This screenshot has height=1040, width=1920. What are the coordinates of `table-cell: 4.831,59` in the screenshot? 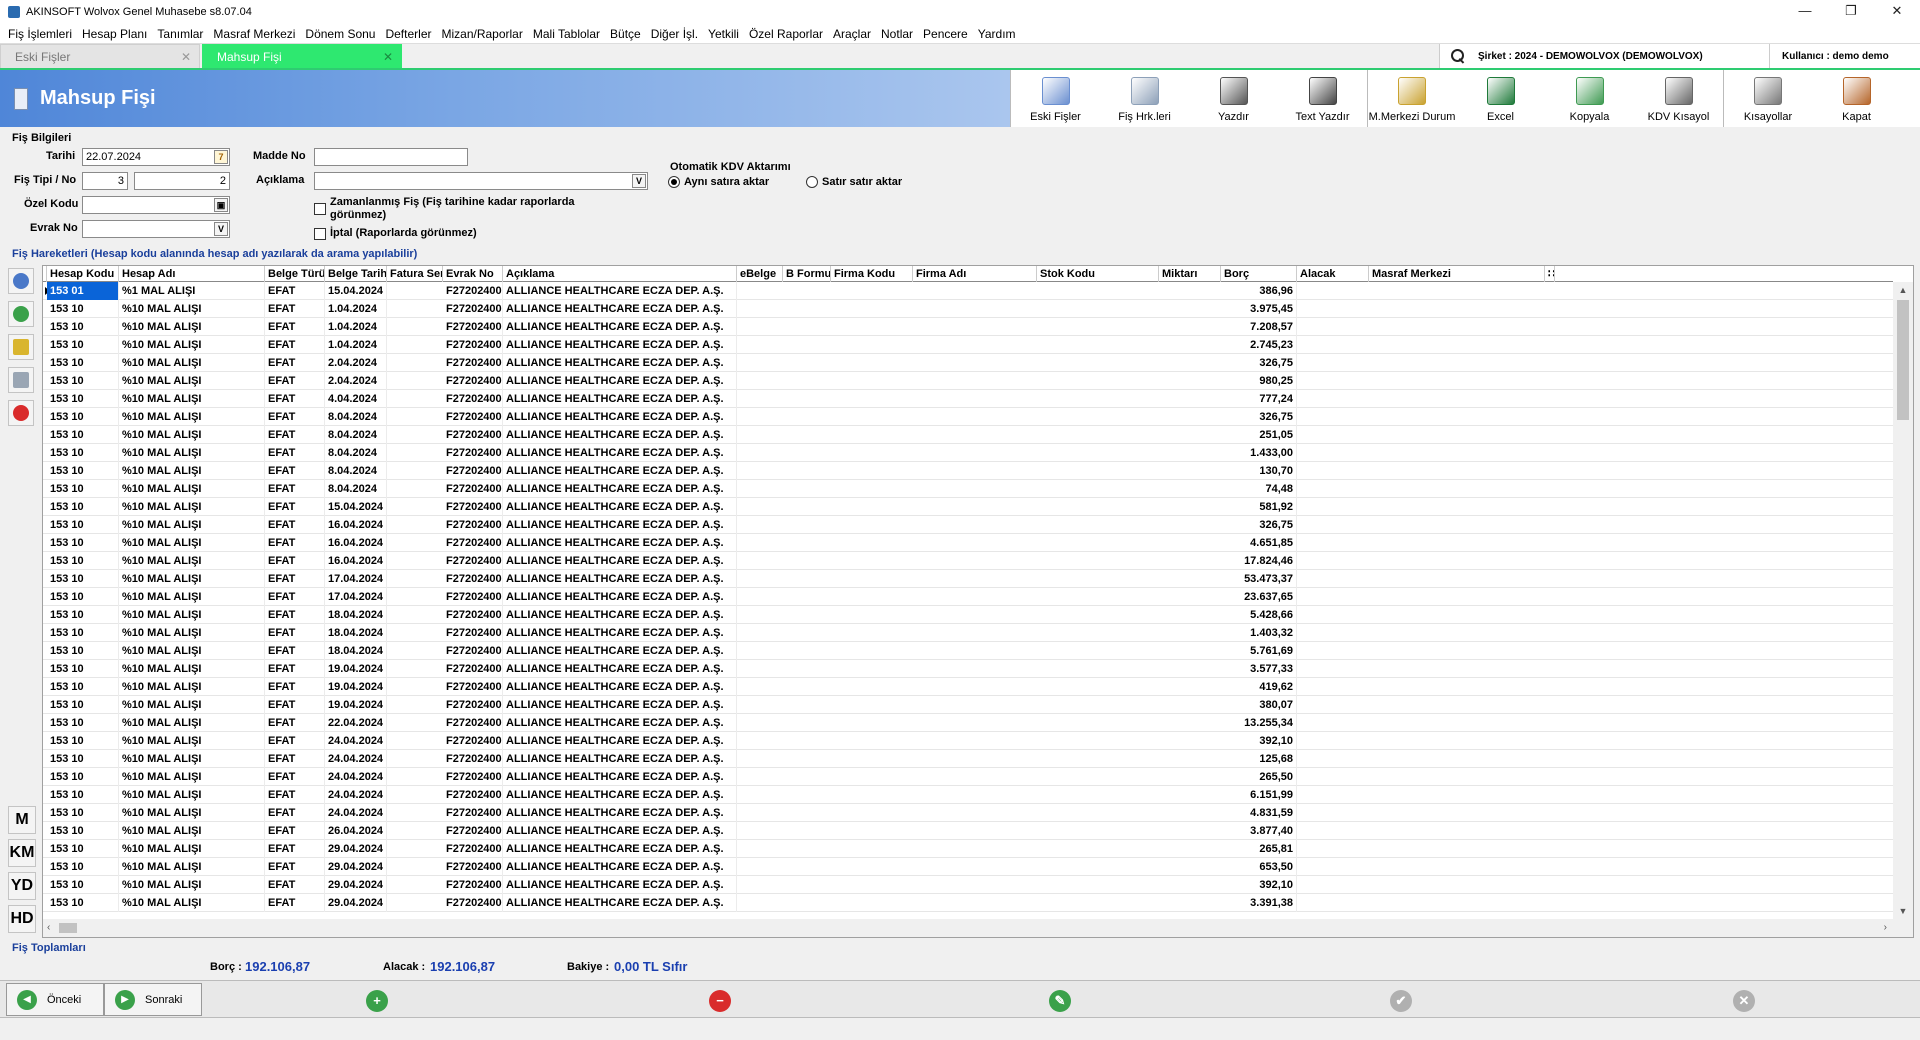 It's located at (1259, 813).